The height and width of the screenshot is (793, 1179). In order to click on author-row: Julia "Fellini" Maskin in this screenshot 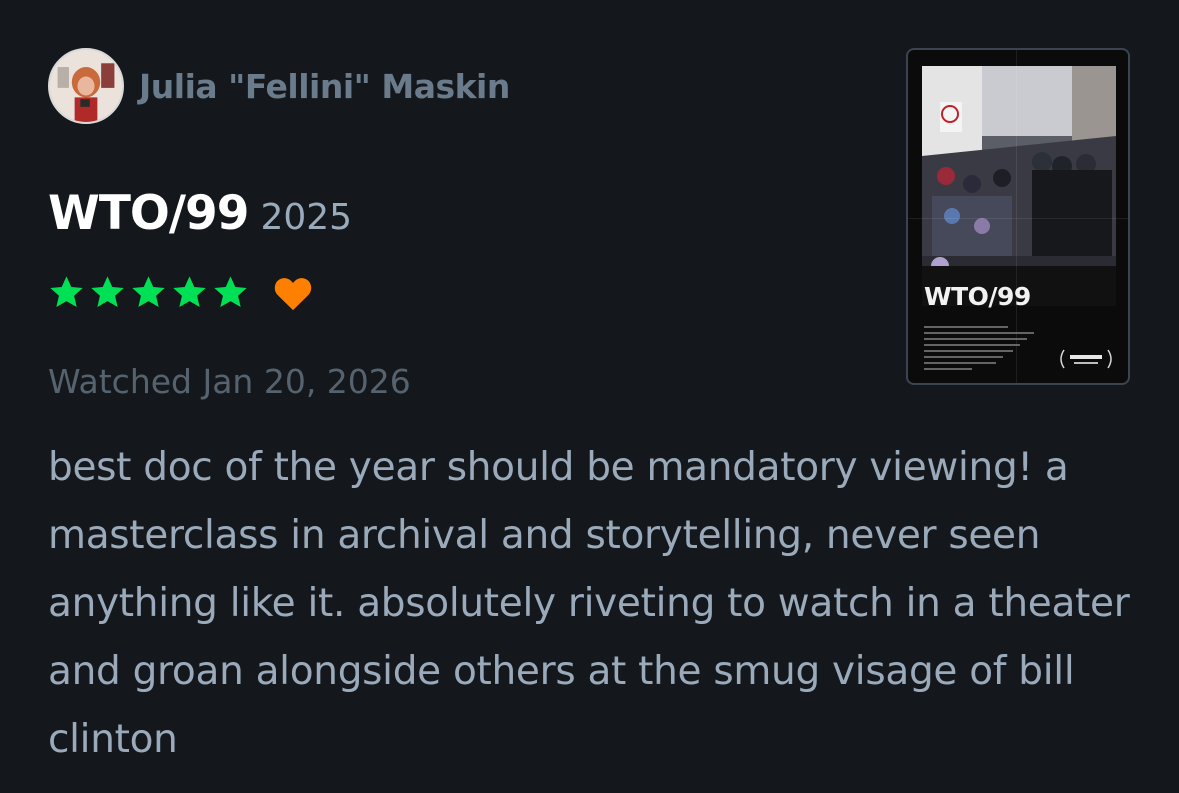, I will do `click(279, 86)`.